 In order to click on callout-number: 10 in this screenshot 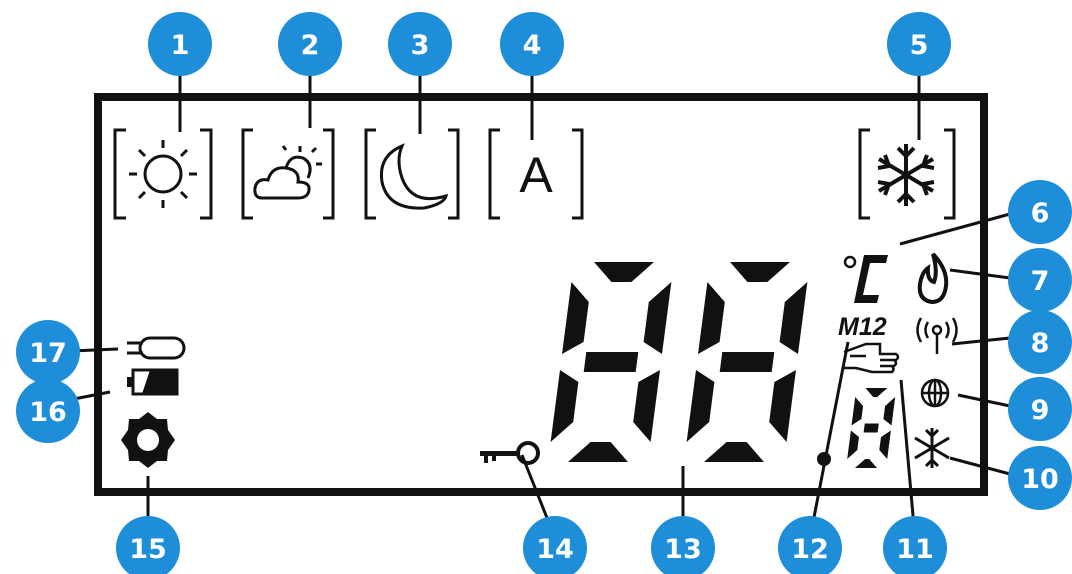, I will do `click(1040, 479)`.